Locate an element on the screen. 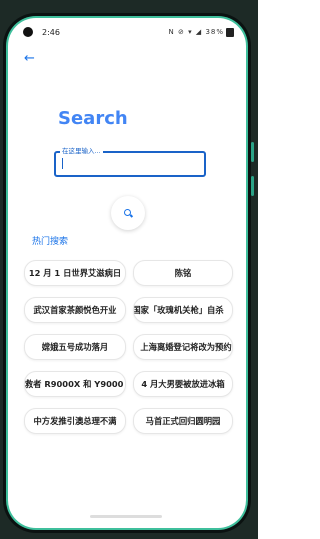 This screenshot has height=539, width=320. status-time: 2:46 is located at coordinates (51, 32).